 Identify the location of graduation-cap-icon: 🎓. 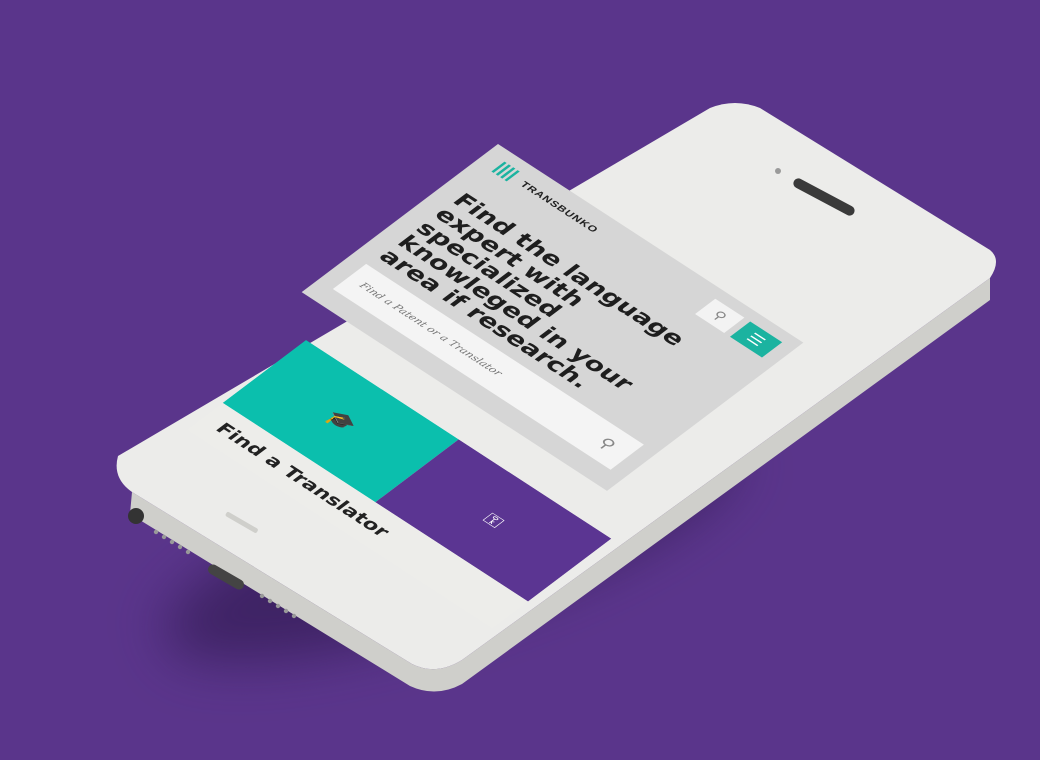
(340, 421).